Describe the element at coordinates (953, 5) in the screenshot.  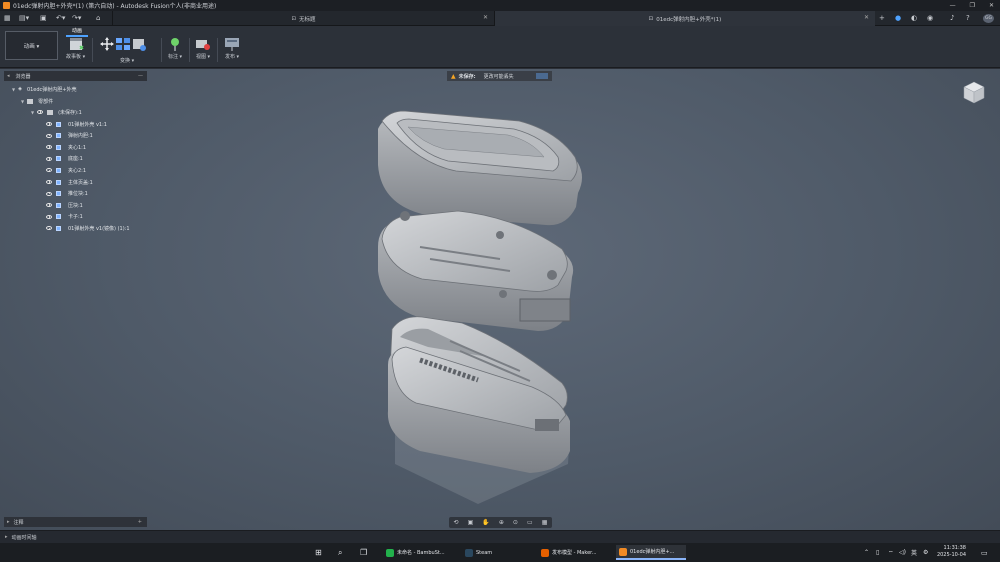
I see `minimize-button: —` at that location.